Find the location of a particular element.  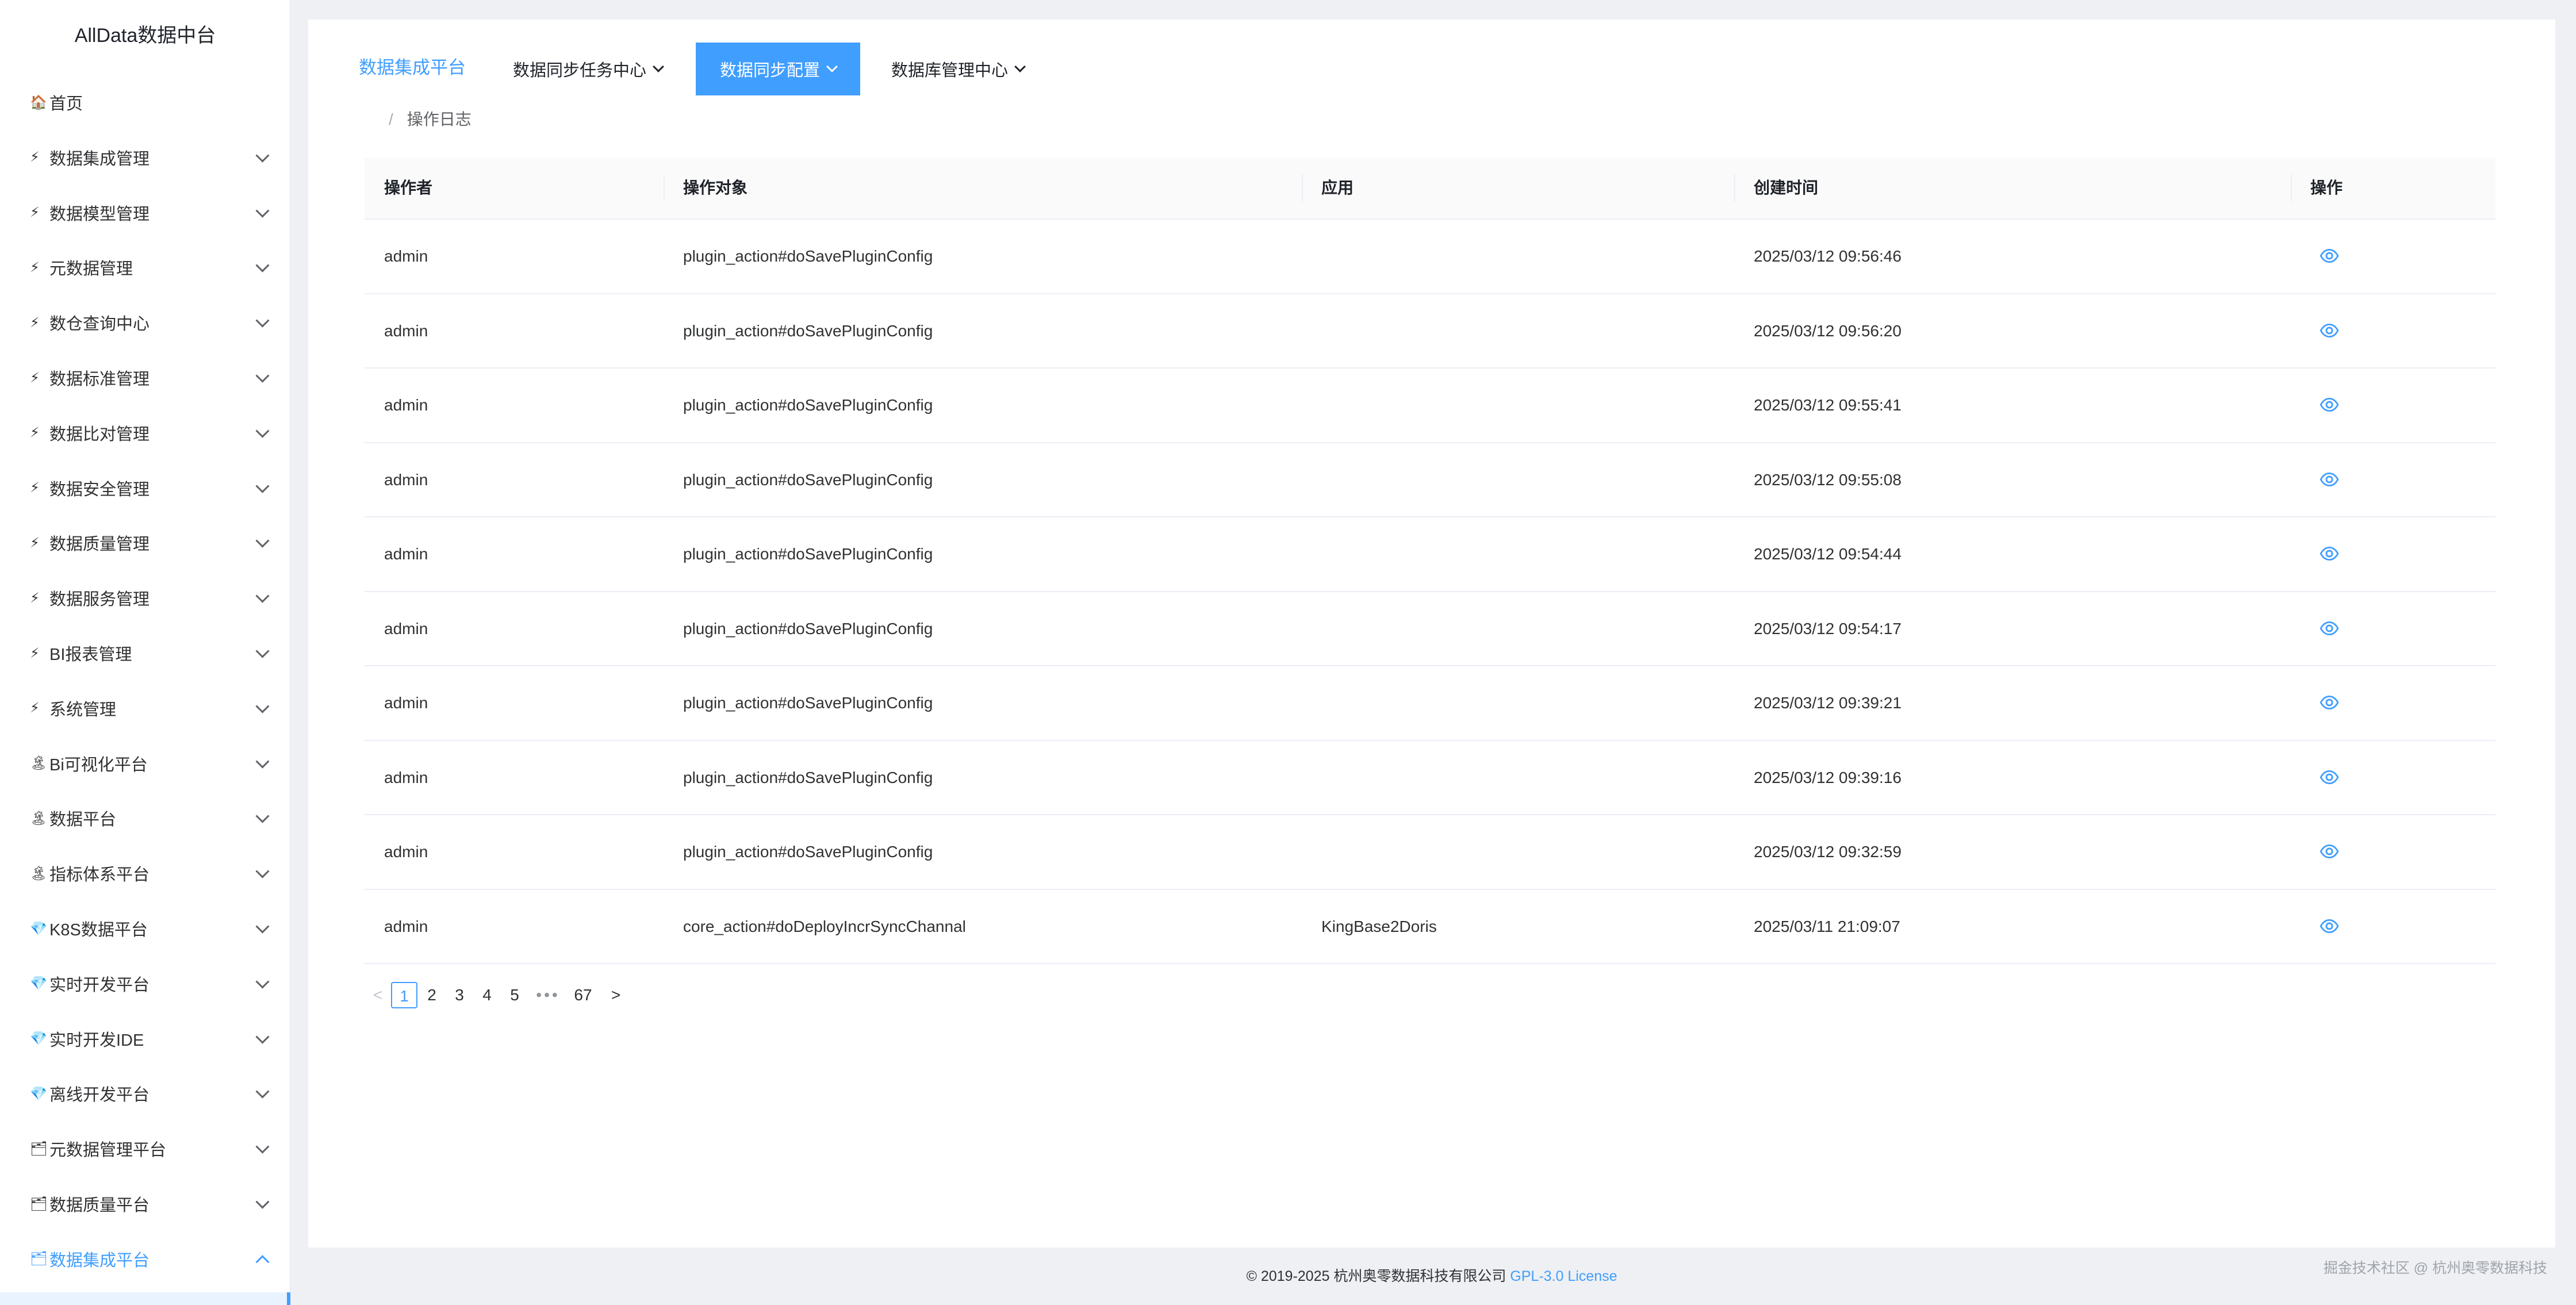

pagination-page-1: 1 is located at coordinates (404, 995).